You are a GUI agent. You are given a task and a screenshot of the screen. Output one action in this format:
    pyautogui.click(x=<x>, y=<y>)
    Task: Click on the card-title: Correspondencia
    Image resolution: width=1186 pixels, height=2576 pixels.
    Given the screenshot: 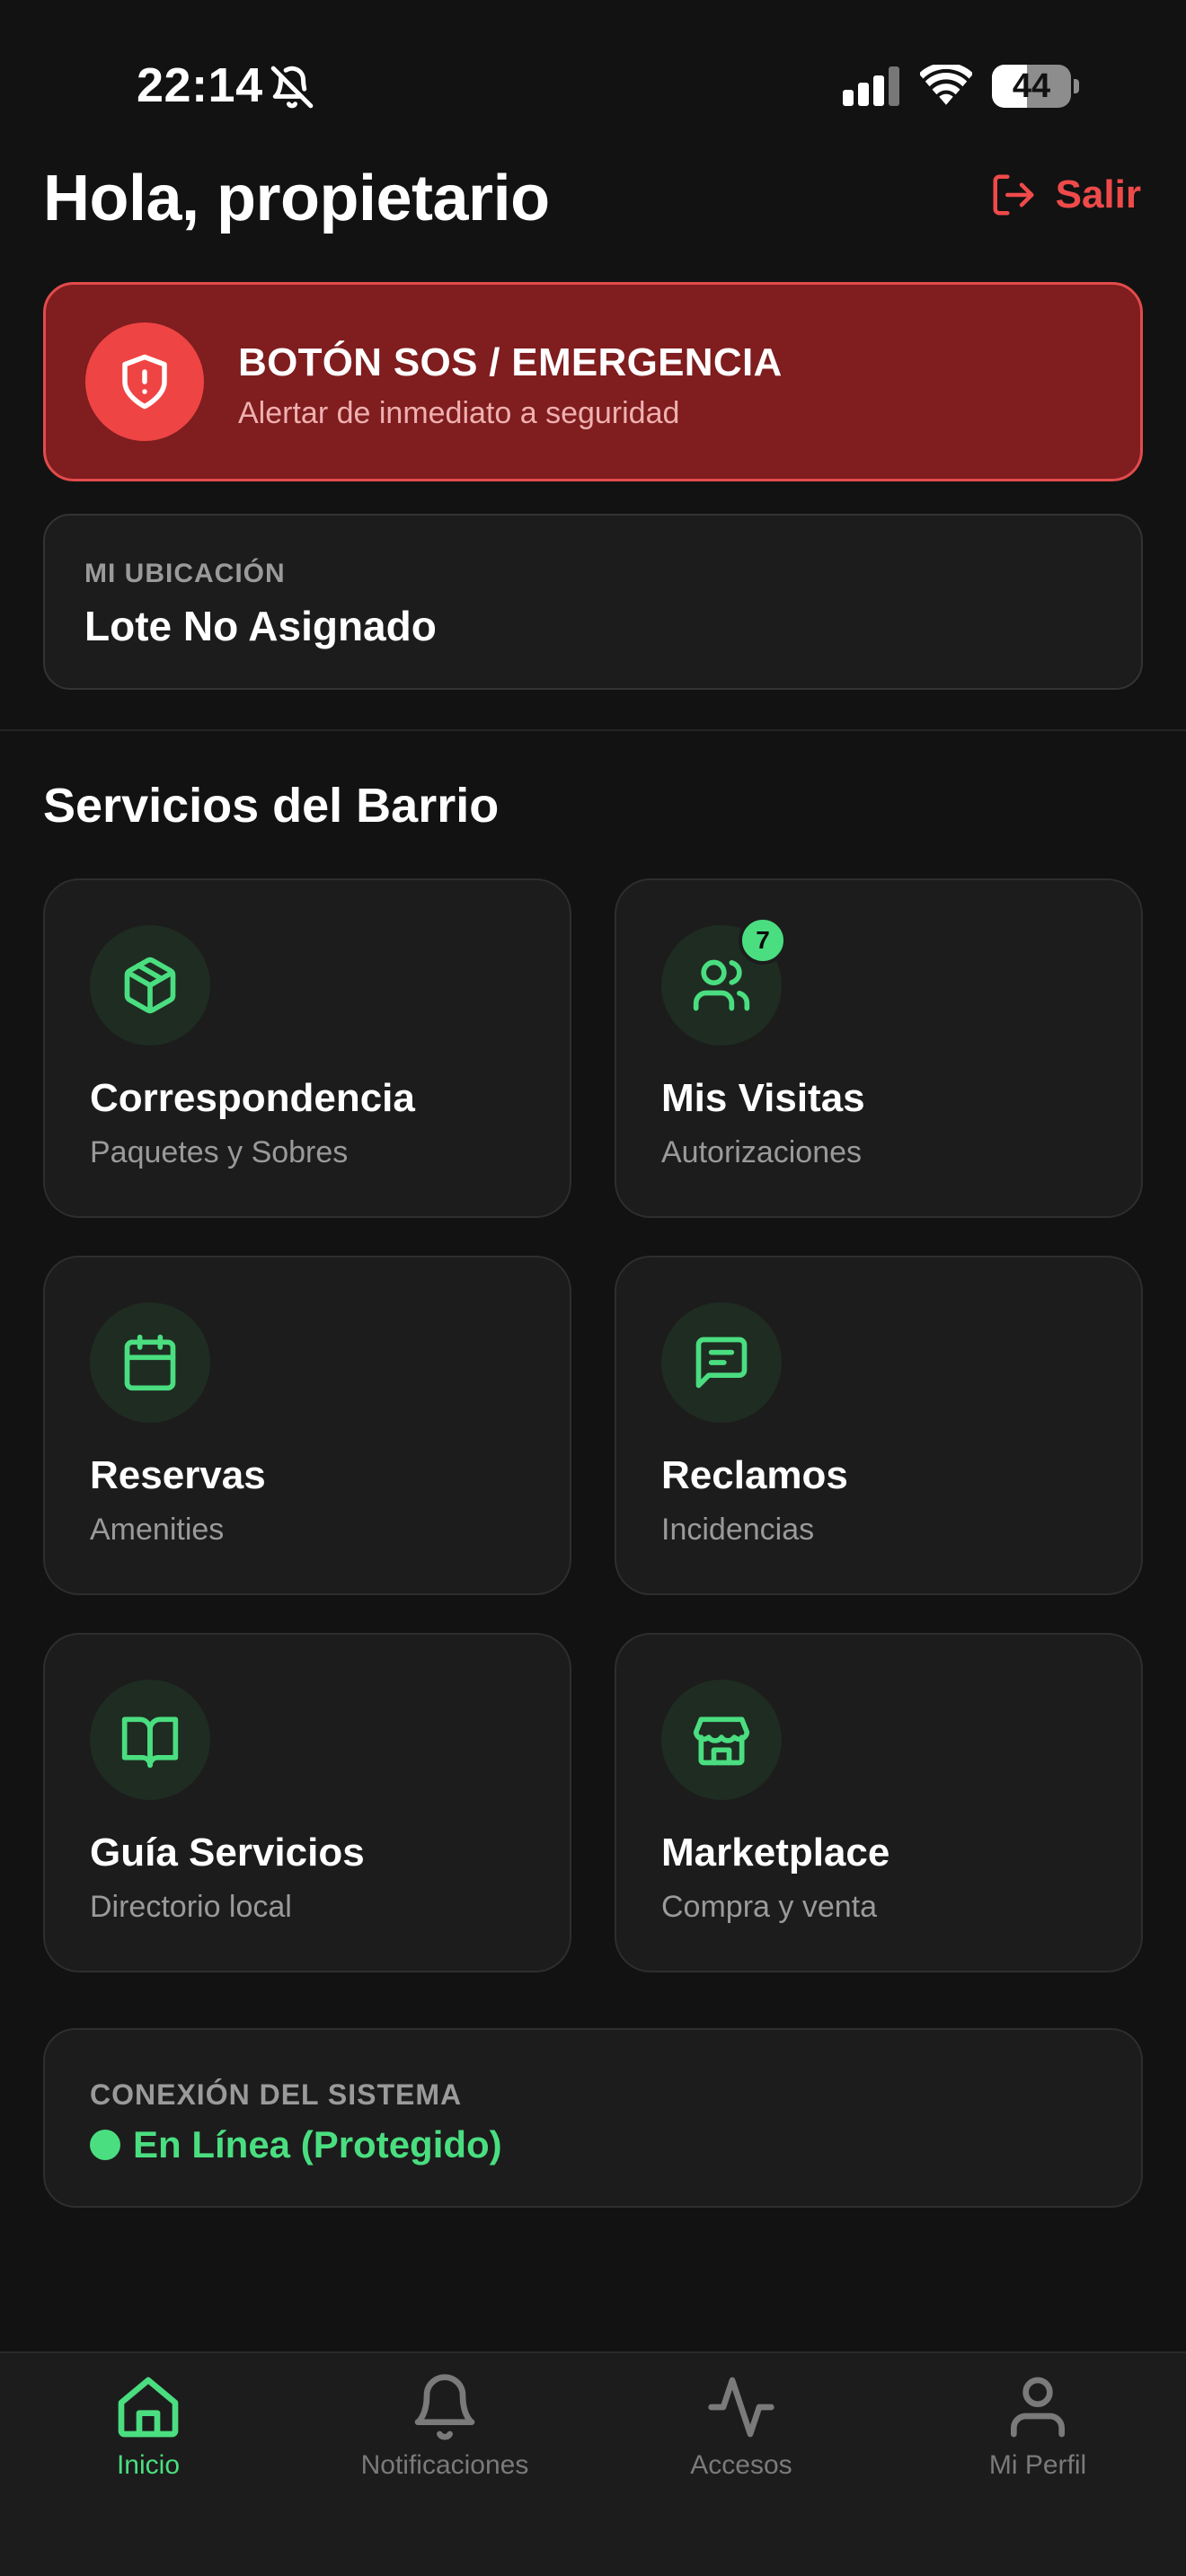 What is the action you would take?
    pyautogui.click(x=253, y=1098)
    